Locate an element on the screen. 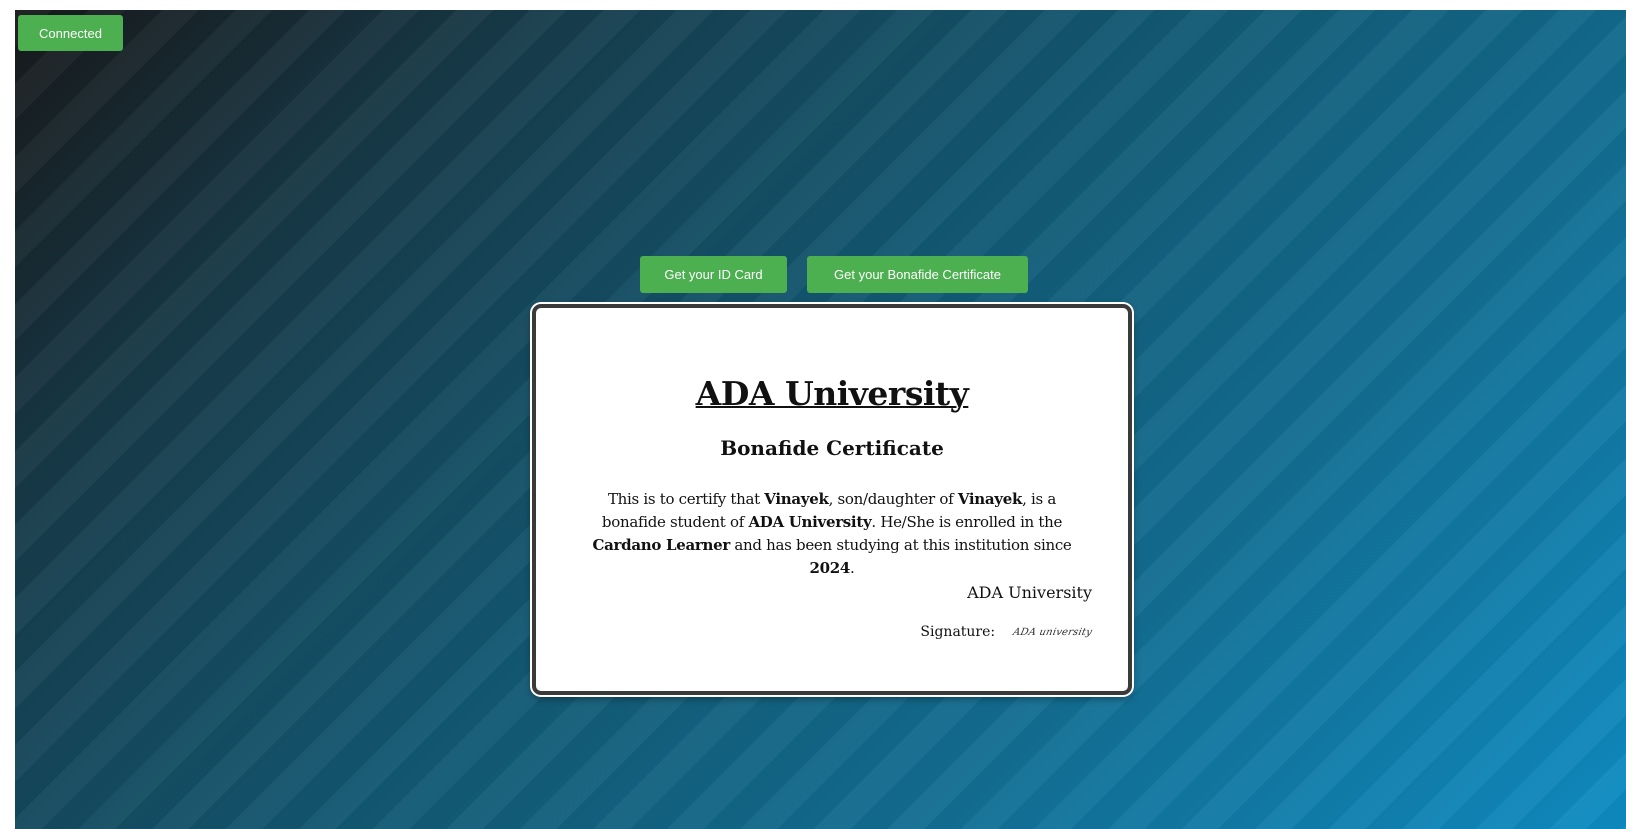 The image size is (1626, 829). body-text-6: . is located at coordinates (852, 568).